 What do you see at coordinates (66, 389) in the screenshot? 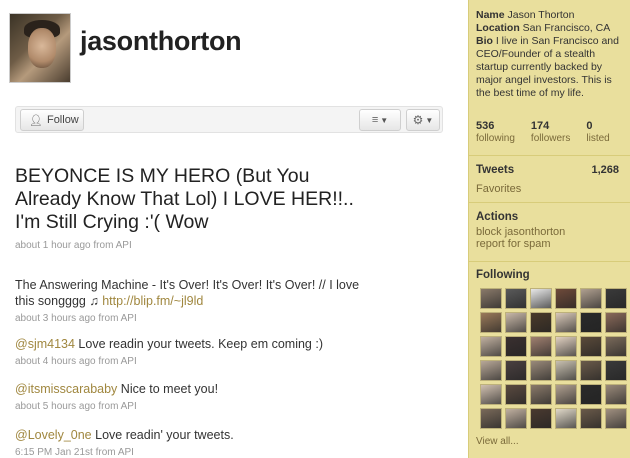
I see `tweet-mention: @itsmisscarababy` at bounding box center [66, 389].